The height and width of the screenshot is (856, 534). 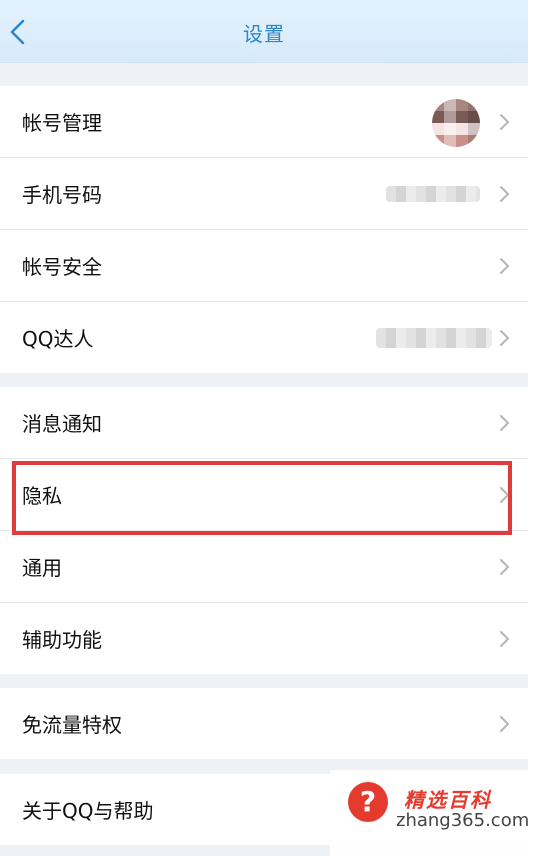 I want to click on watermark: ? 精选百科 zhang365.com, so click(x=432, y=813).